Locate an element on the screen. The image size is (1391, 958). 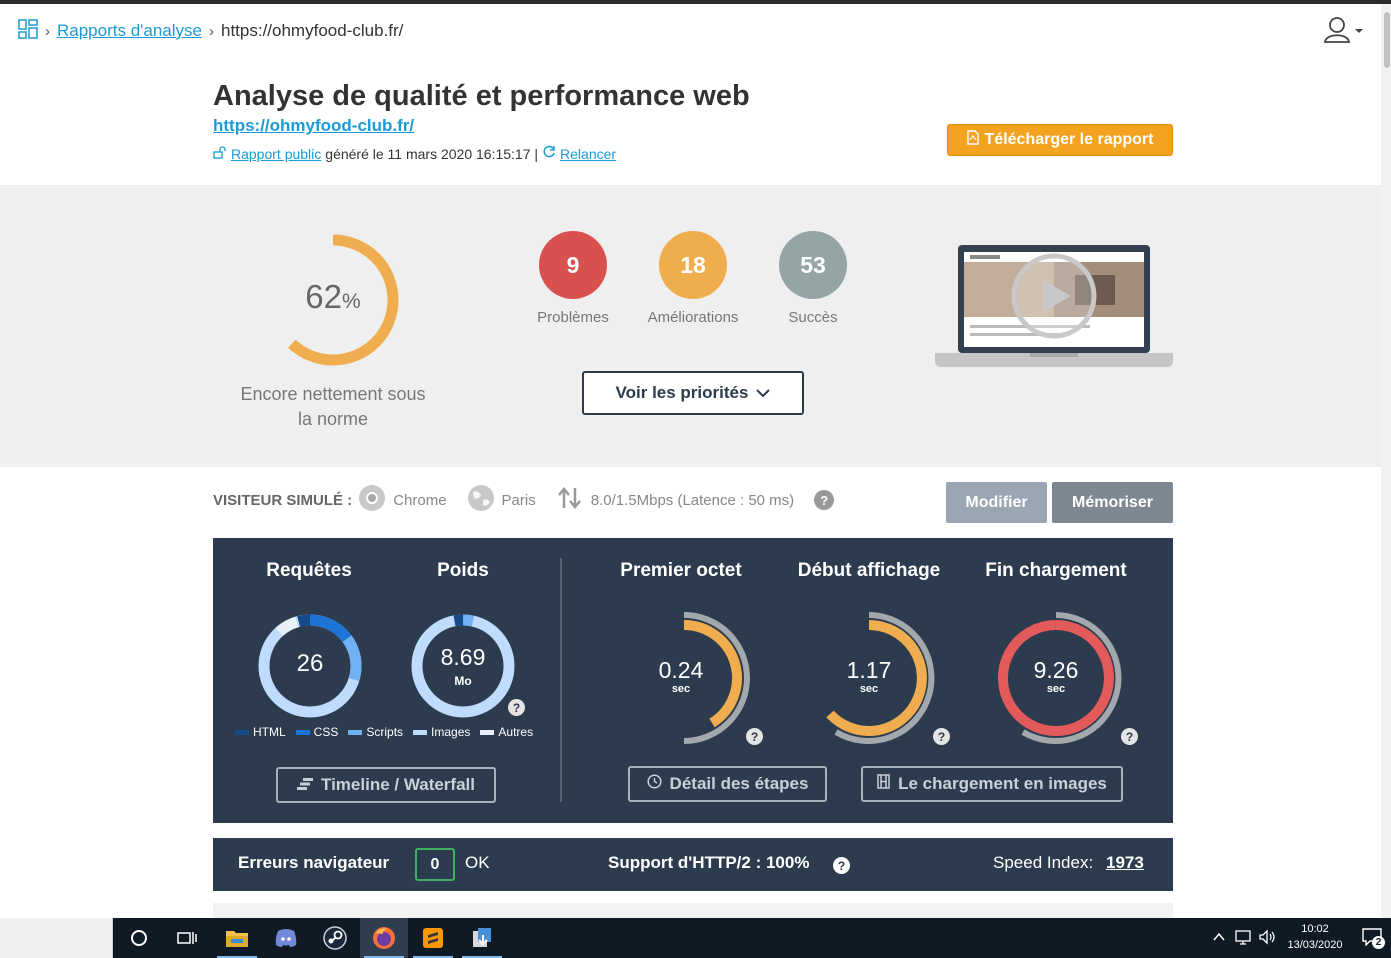
fully-loaded-value: 9.26 is located at coordinates (1056, 670).